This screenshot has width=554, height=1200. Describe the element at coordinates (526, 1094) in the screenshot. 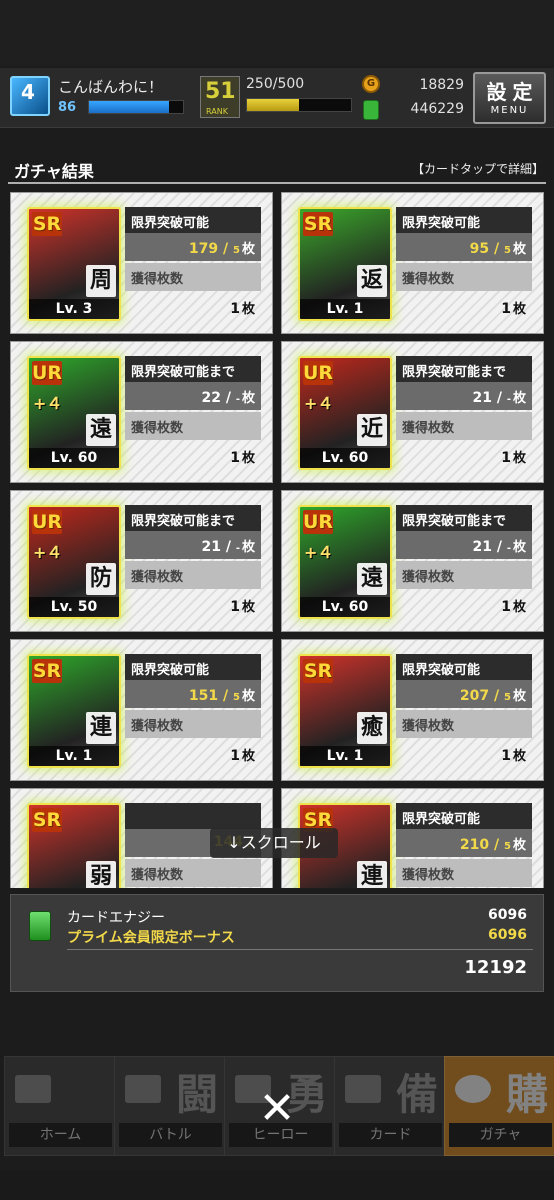

I see `nav-glyph: 購` at that location.